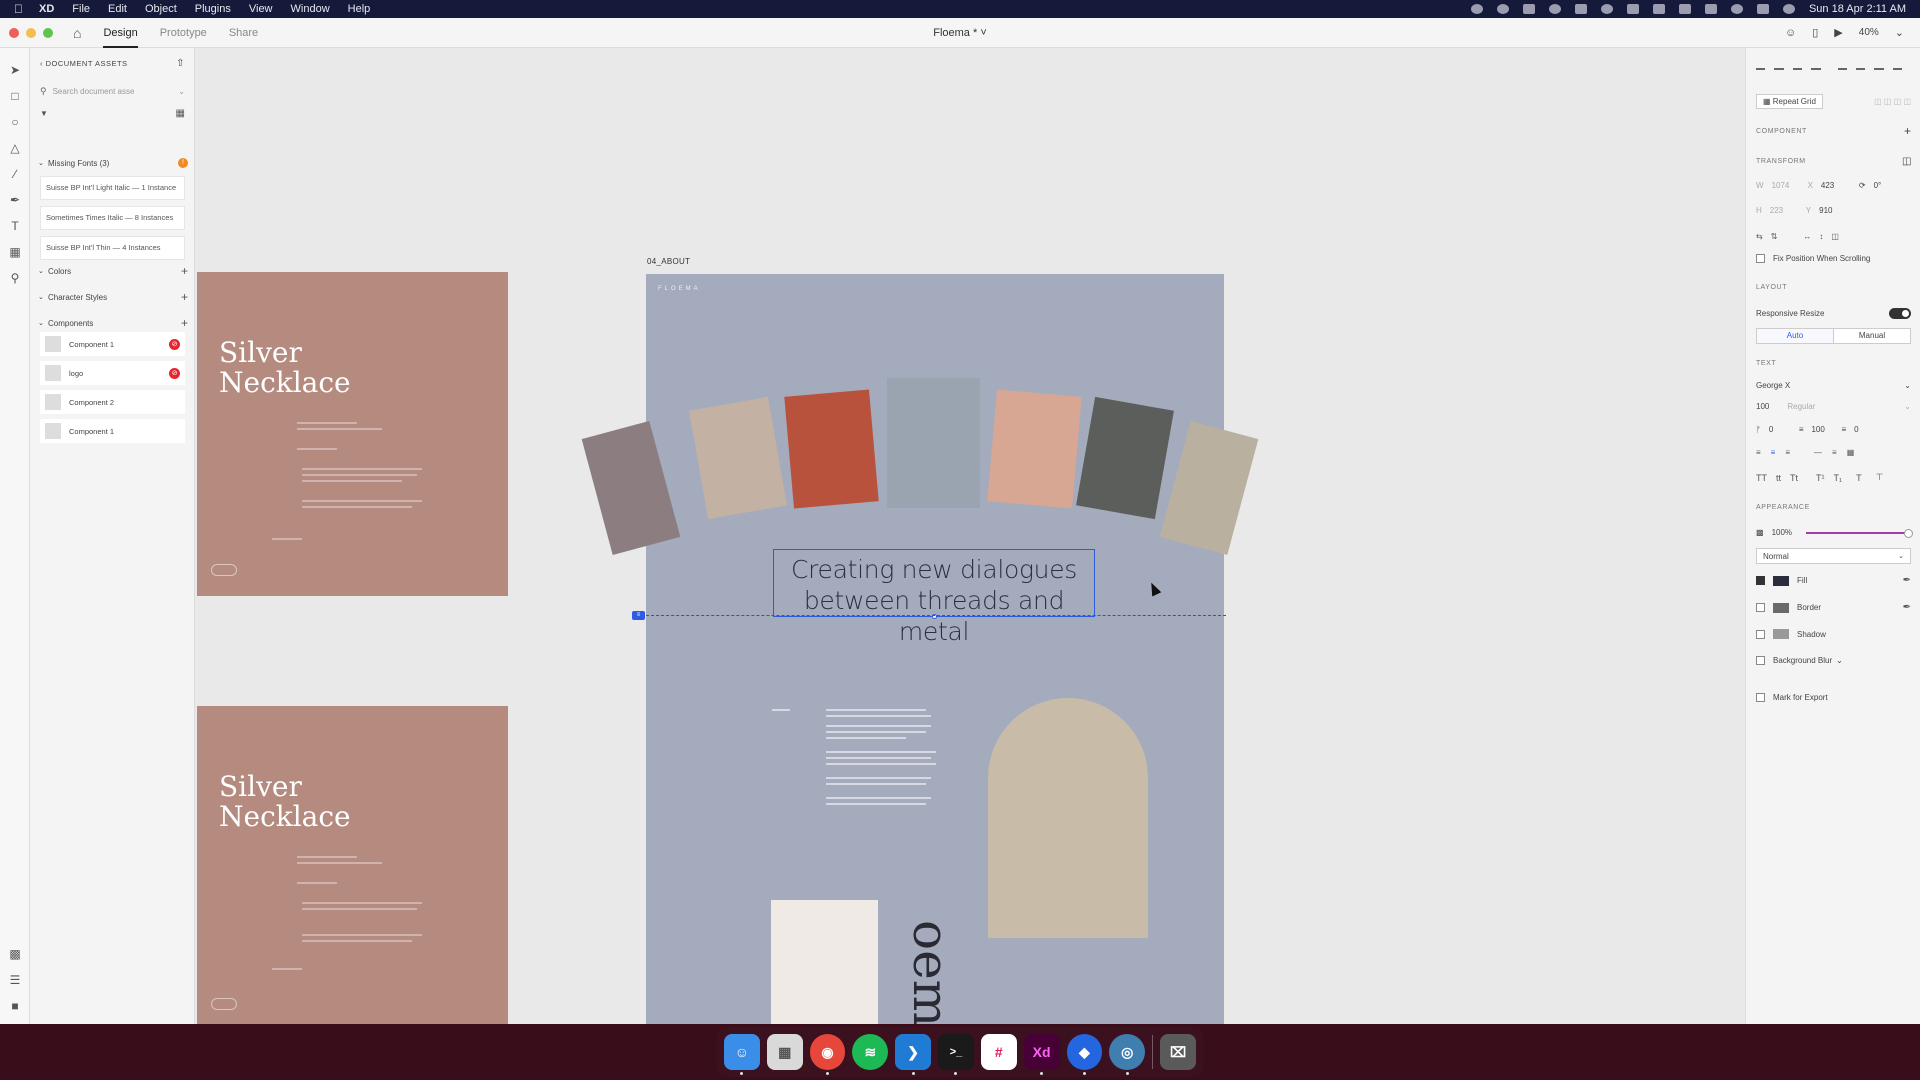  Describe the element at coordinates (1778, 478) in the screenshot. I see `lowercase-icon: tt` at that location.